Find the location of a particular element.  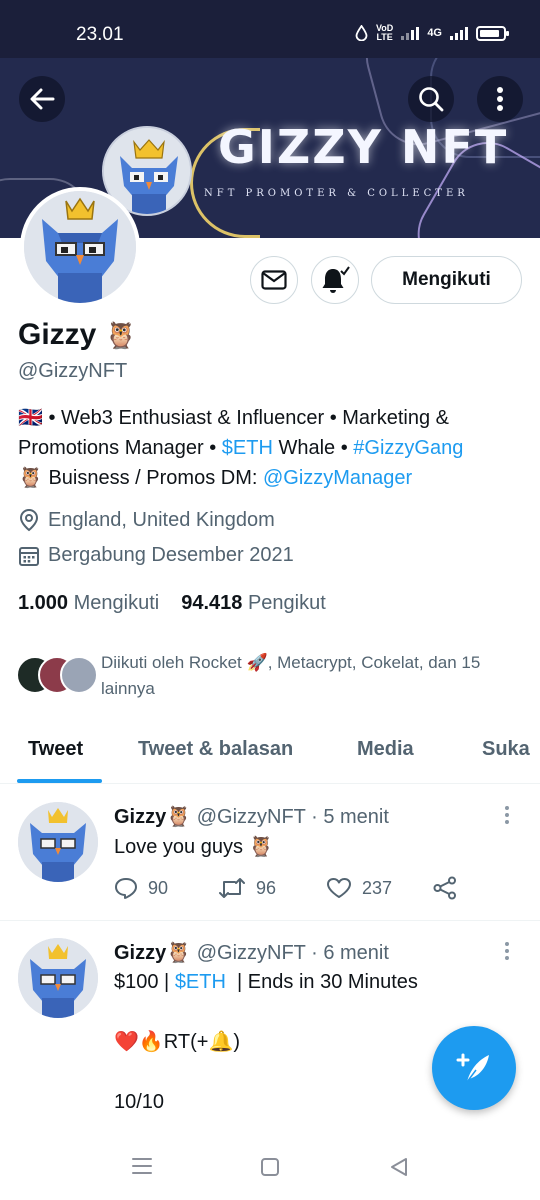

like-button: 237 is located at coordinates (379, 888).